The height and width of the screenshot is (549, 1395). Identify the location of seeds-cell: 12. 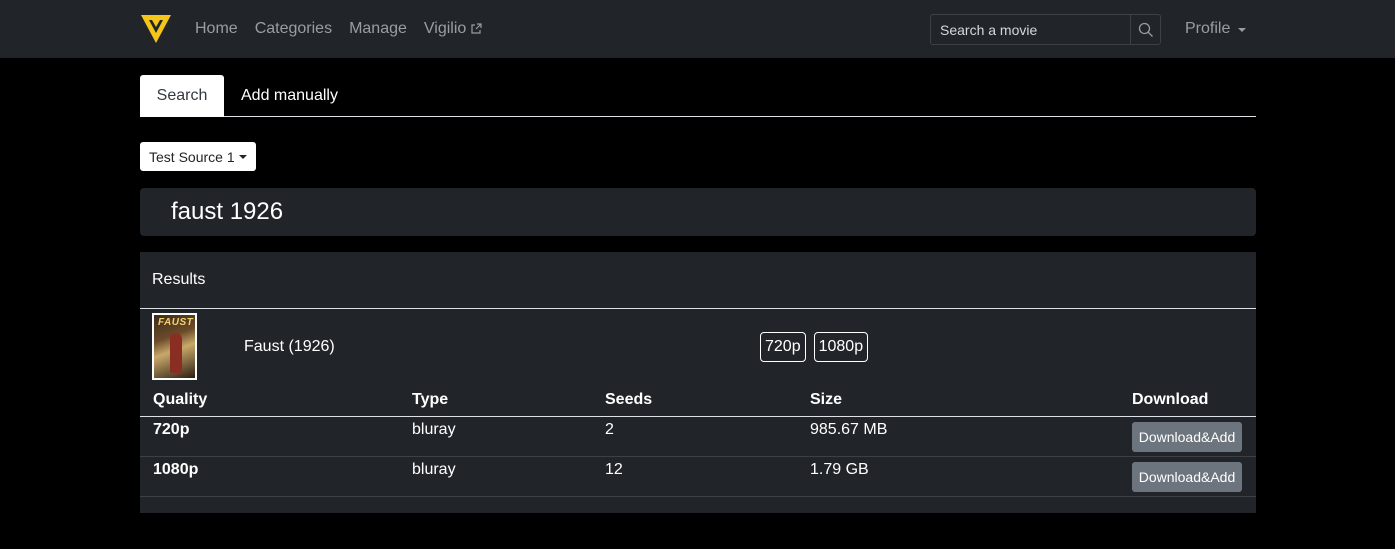
(614, 469).